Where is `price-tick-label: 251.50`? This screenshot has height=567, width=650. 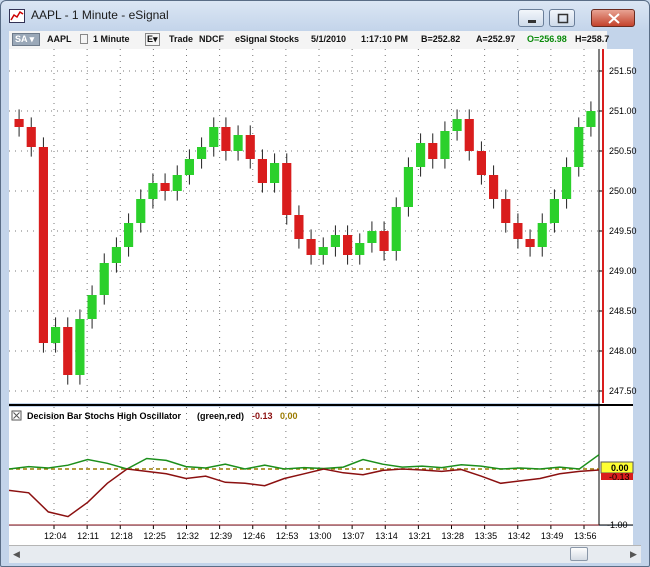
price-tick-label: 251.50 is located at coordinates (623, 71).